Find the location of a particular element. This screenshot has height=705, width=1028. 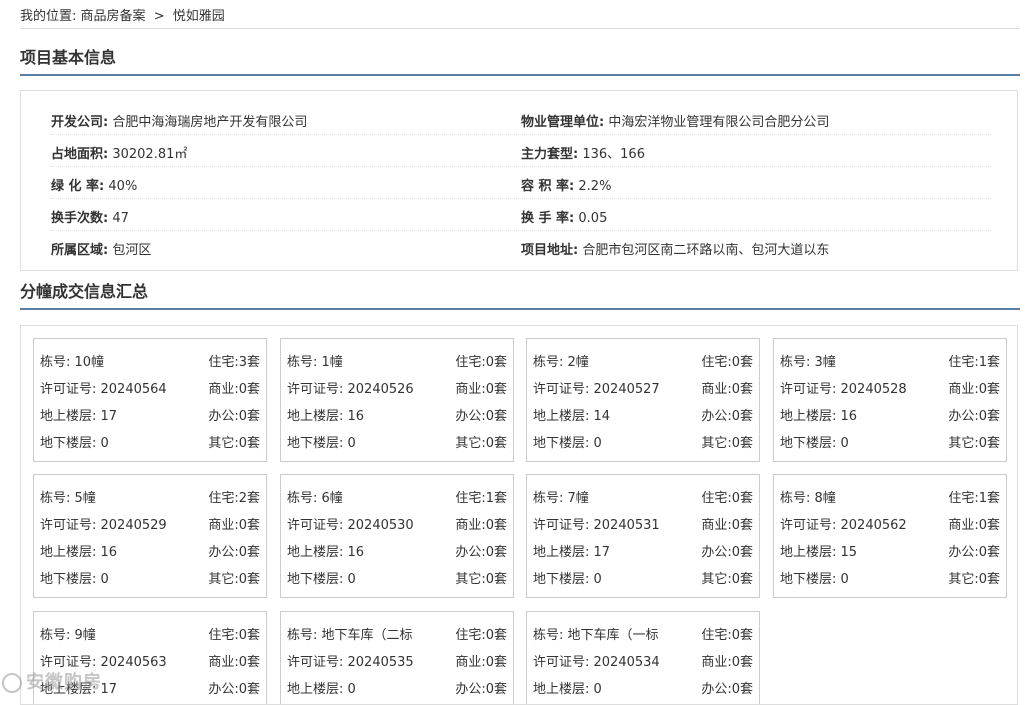

info-value: 47 is located at coordinates (120, 218).